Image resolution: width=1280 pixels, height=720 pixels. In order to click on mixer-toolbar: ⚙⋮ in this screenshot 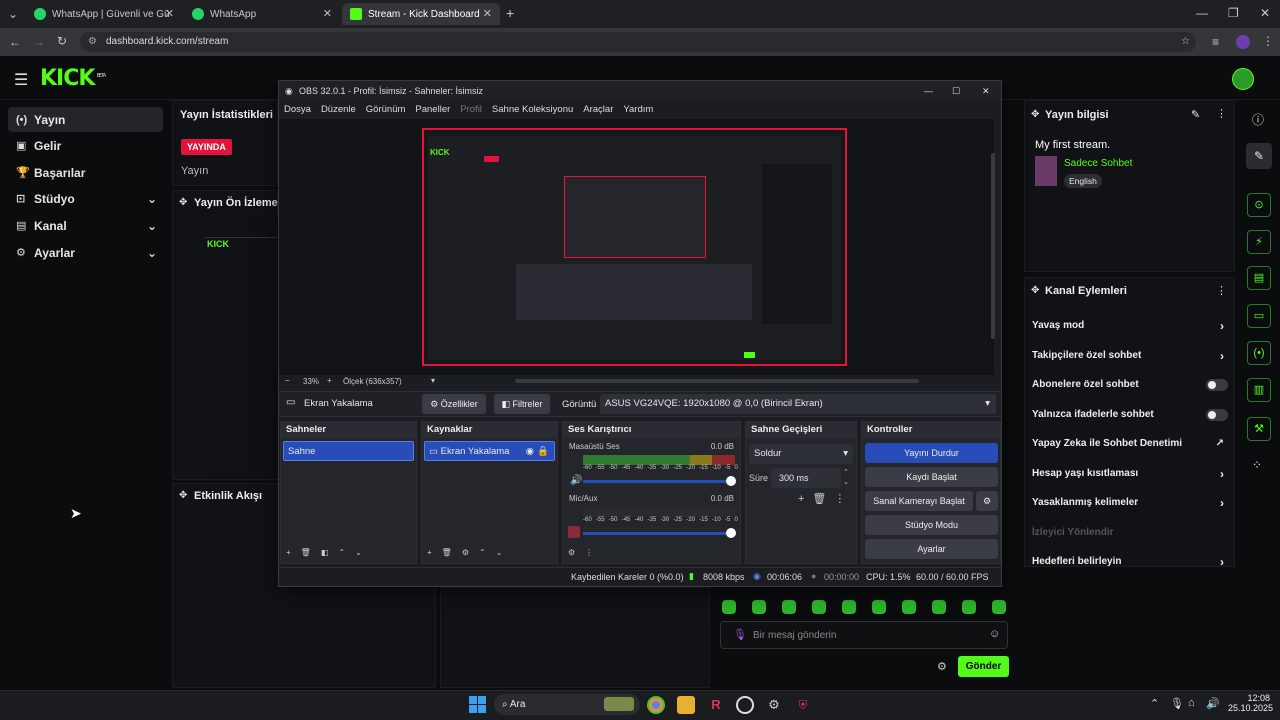, I will do `click(585, 552)`.